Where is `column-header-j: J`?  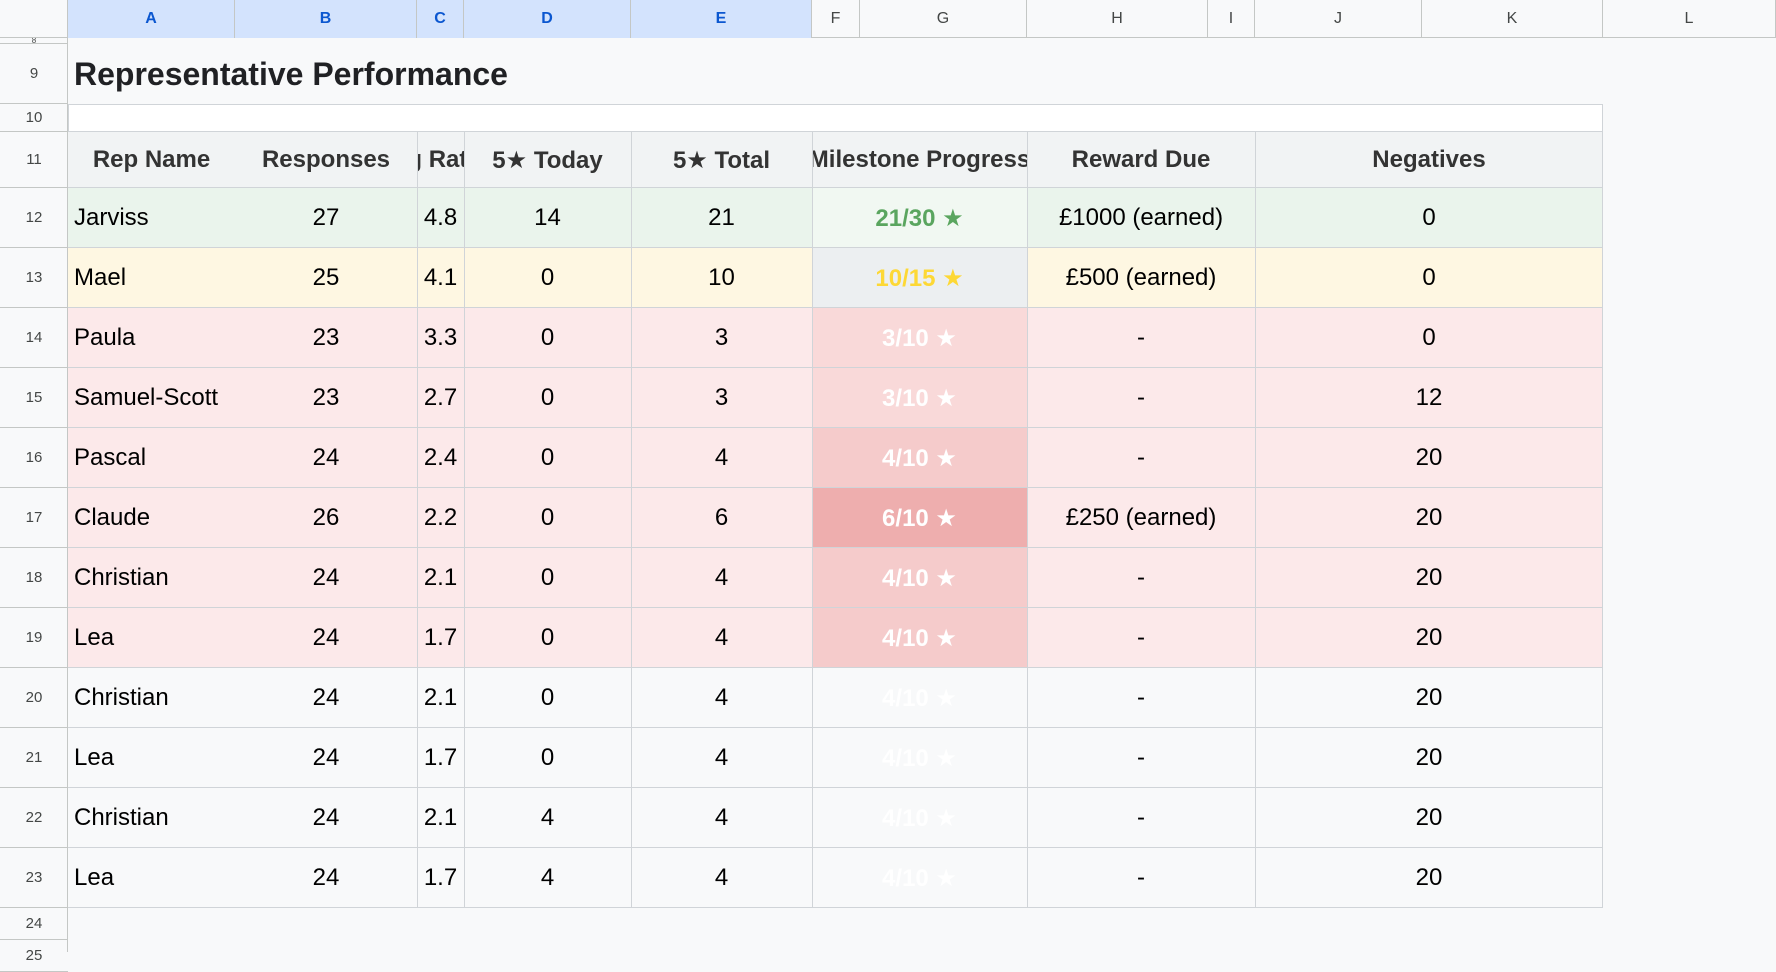
column-header-j: J is located at coordinates (1338, 19).